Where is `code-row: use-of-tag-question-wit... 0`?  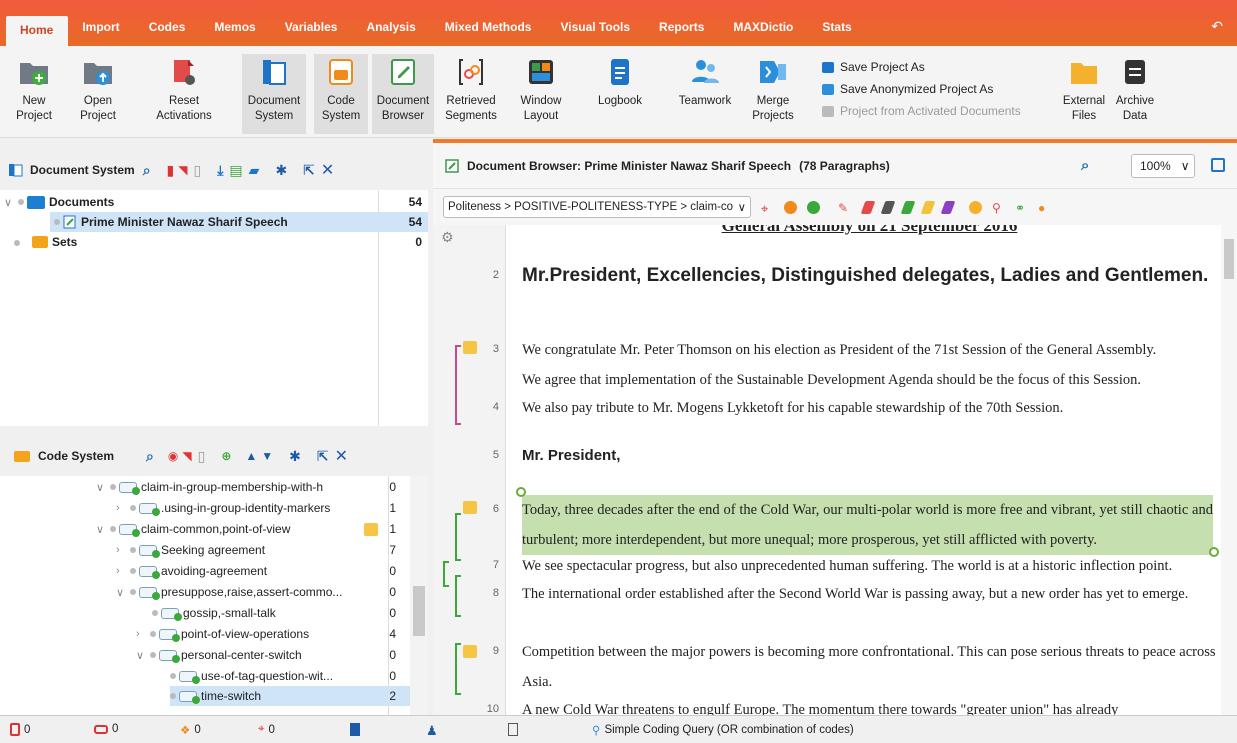
code-row: use-of-tag-question-wit... 0 is located at coordinates (290, 676).